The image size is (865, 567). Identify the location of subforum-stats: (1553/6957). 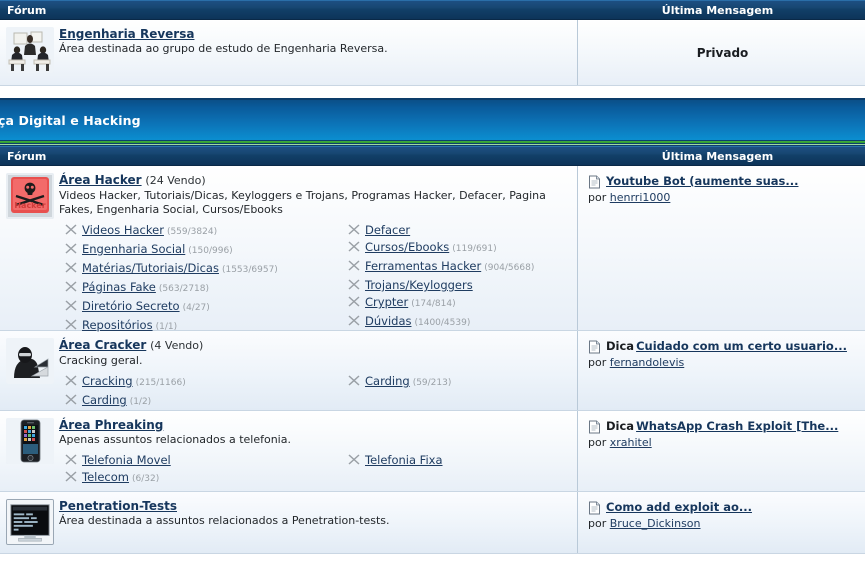
(249, 270).